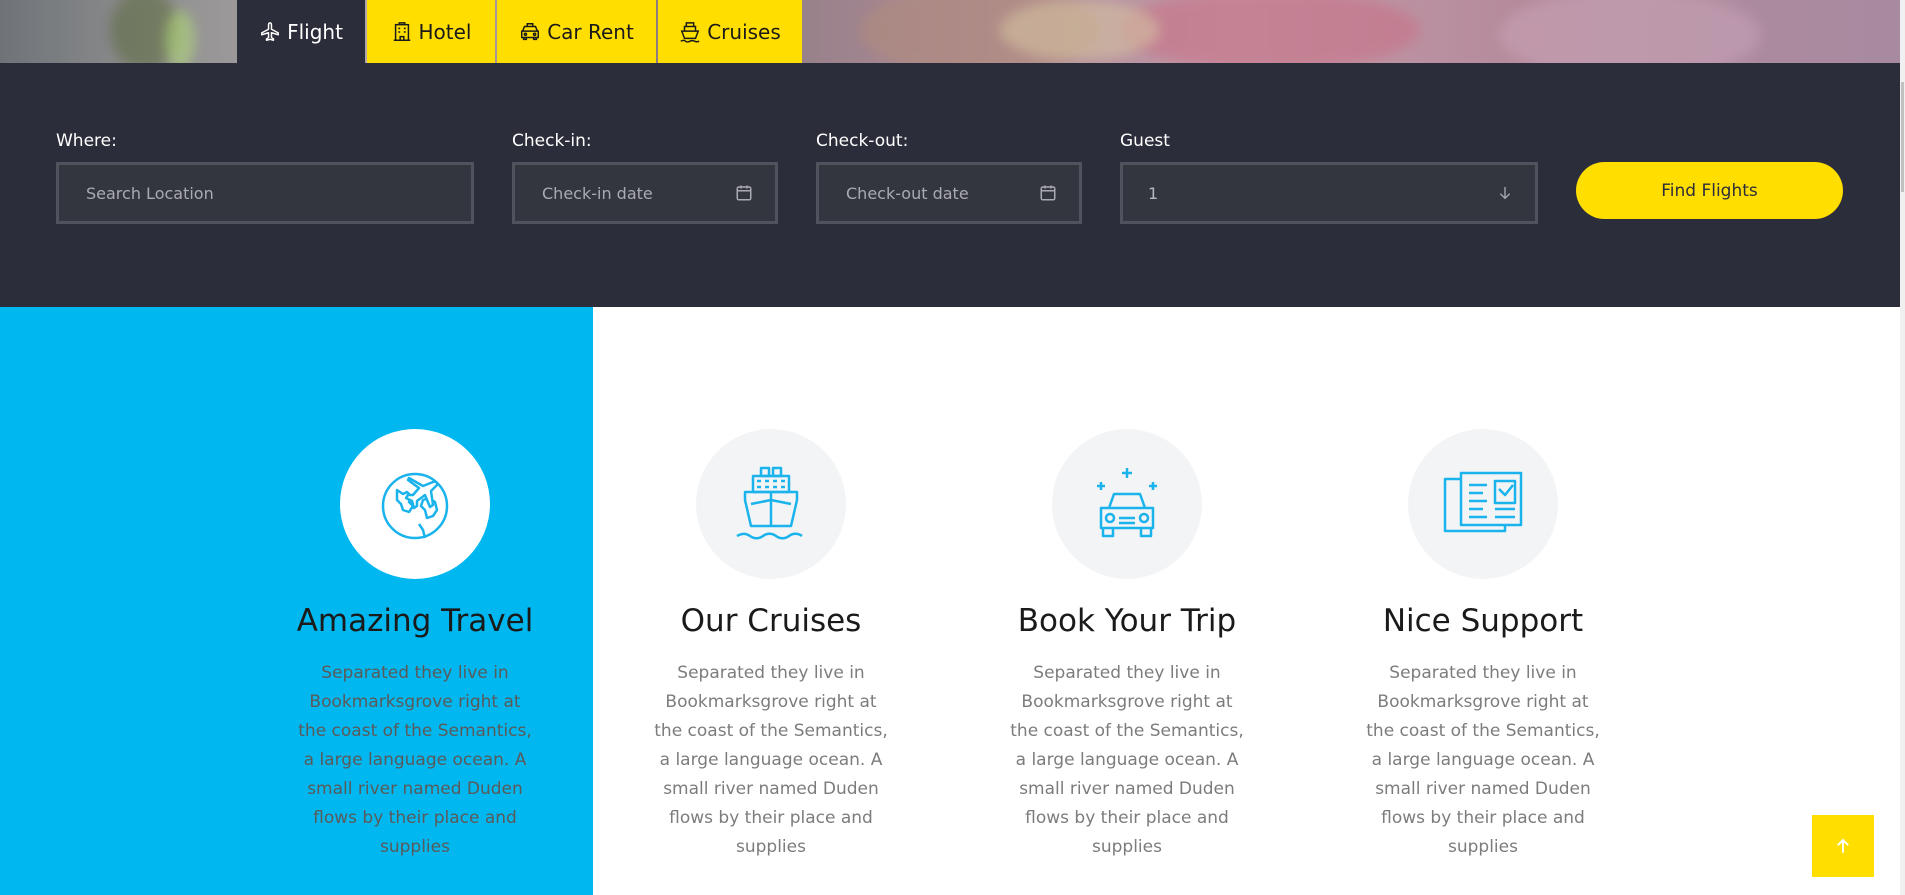 This screenshot has width=1905, height=895. Describe the element at coordinates (270, 31) in the screenshot. I see `plane-icon` at that location.